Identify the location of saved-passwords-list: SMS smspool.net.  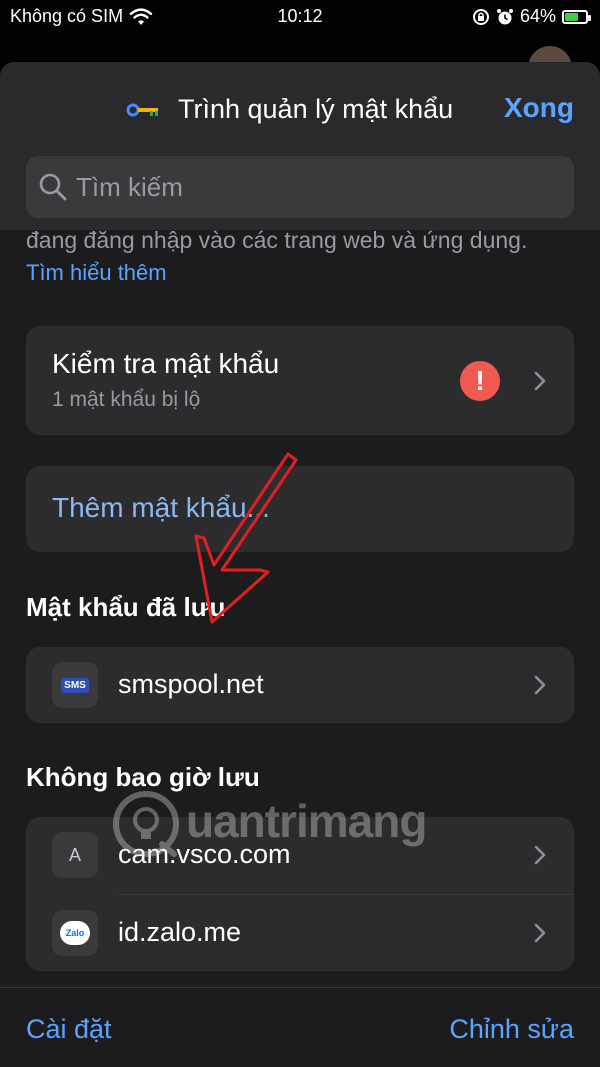
(300, 685).